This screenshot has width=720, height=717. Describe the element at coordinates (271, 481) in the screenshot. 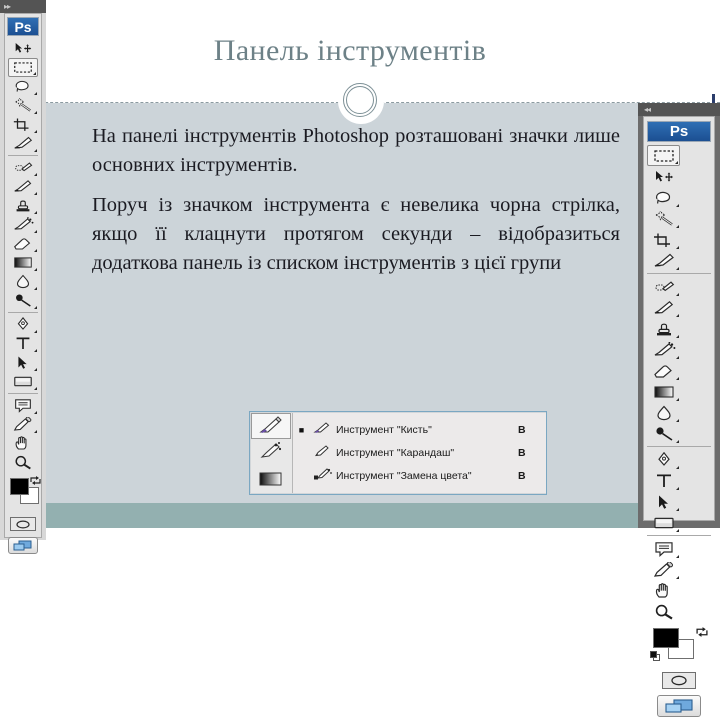

I see `flyout-tool-gradient` at that location.